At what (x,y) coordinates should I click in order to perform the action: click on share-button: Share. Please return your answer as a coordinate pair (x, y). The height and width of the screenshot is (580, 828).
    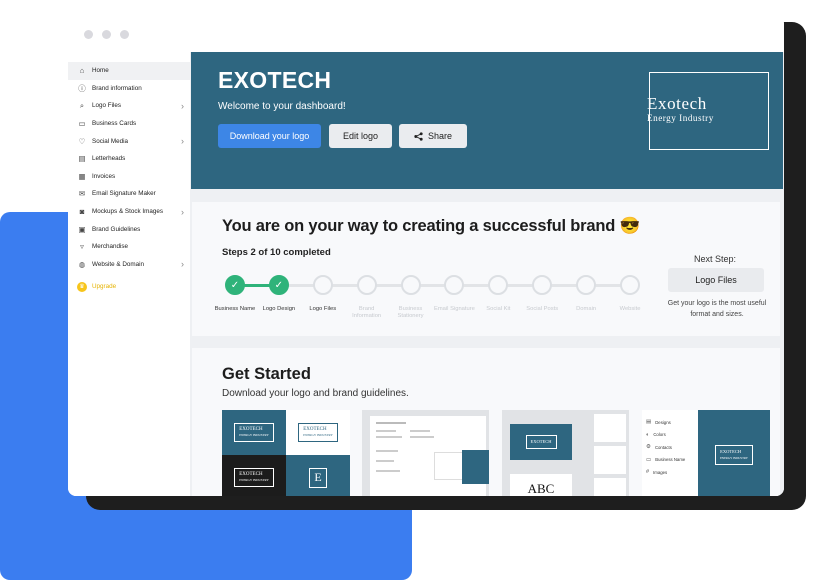
    Looking at the image, I should click on (433, 136).